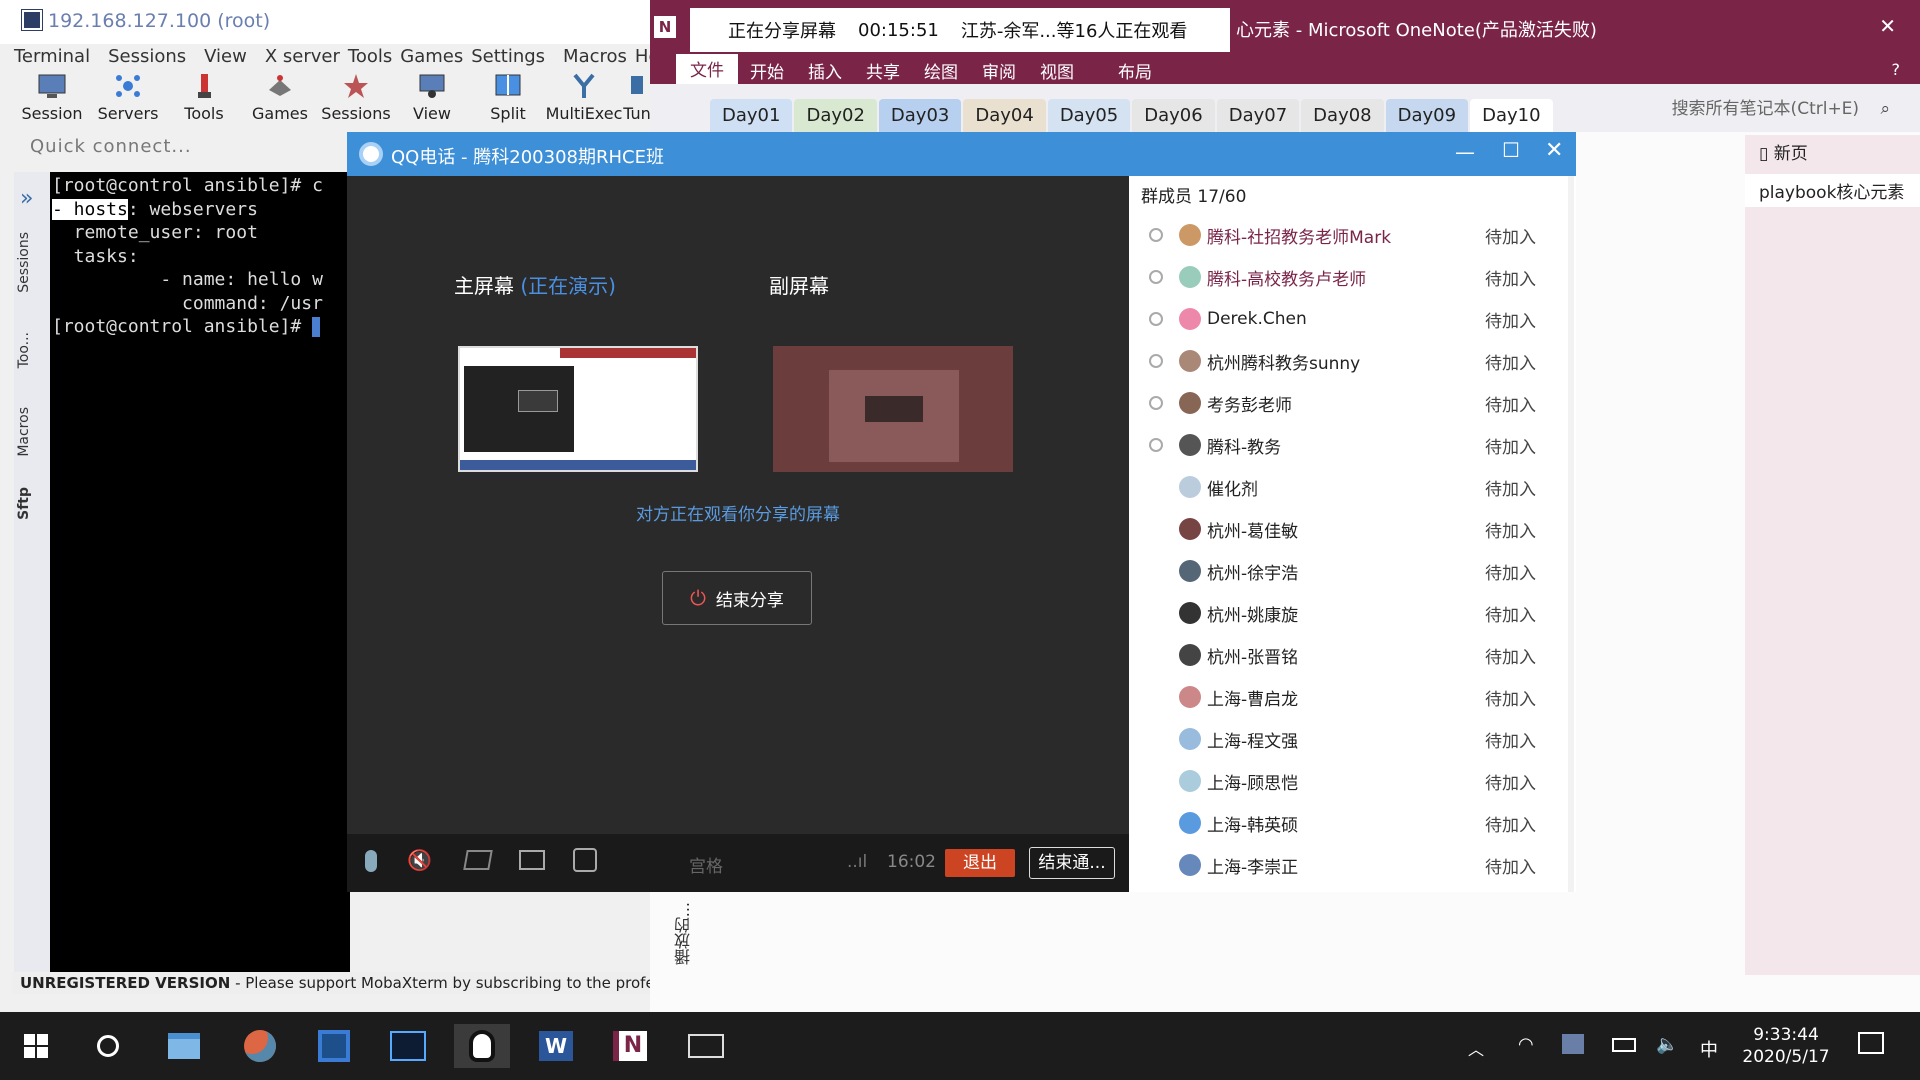 This screenshot has width=1920, height=1080. Describe the element at coordinates (432, 97) in the screenshot. I see `toolbar-view-button: View` at that location.